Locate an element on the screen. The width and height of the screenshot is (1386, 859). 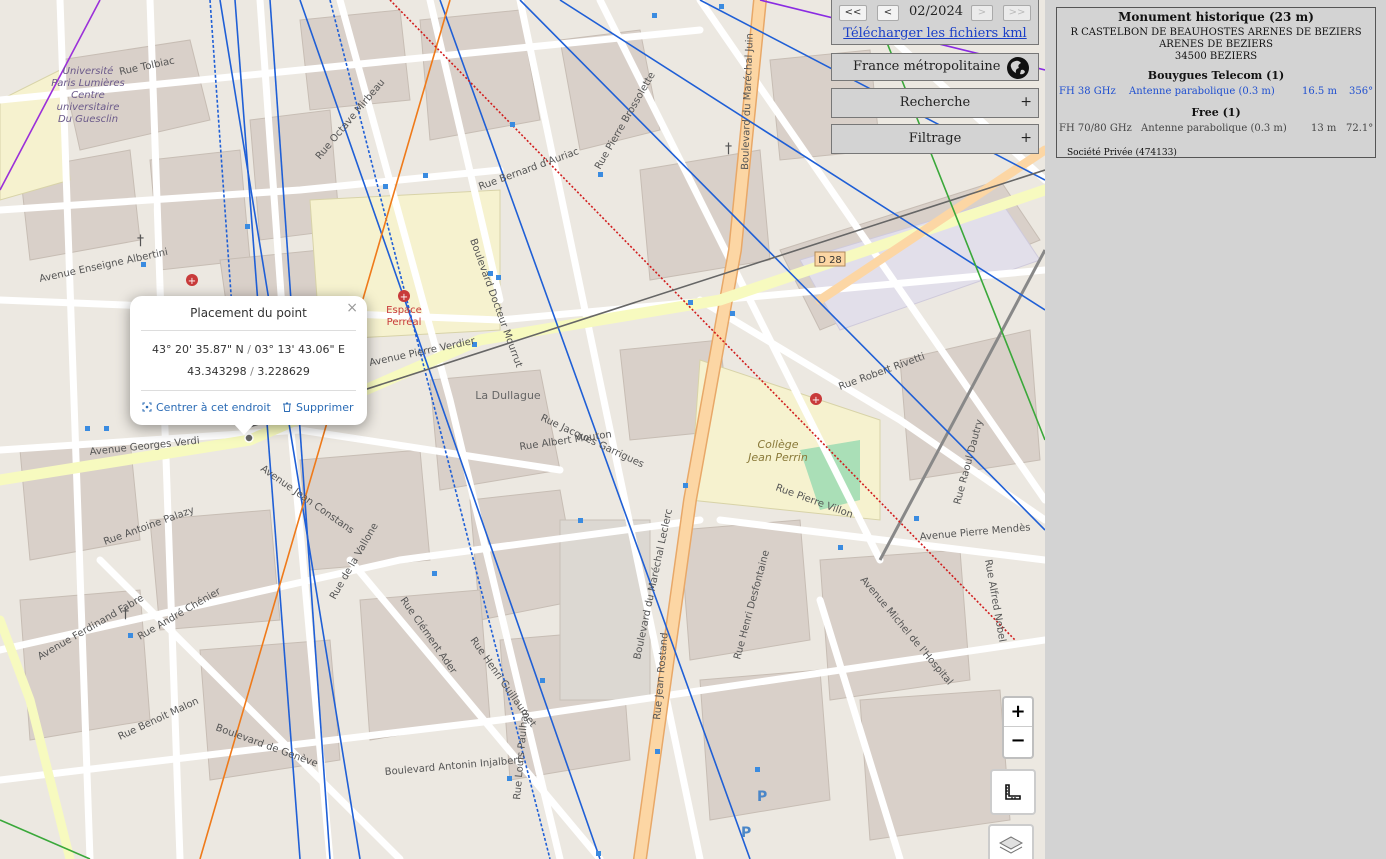
antenna-band: FH 38 GHz is located at coordinates (1087, 91).